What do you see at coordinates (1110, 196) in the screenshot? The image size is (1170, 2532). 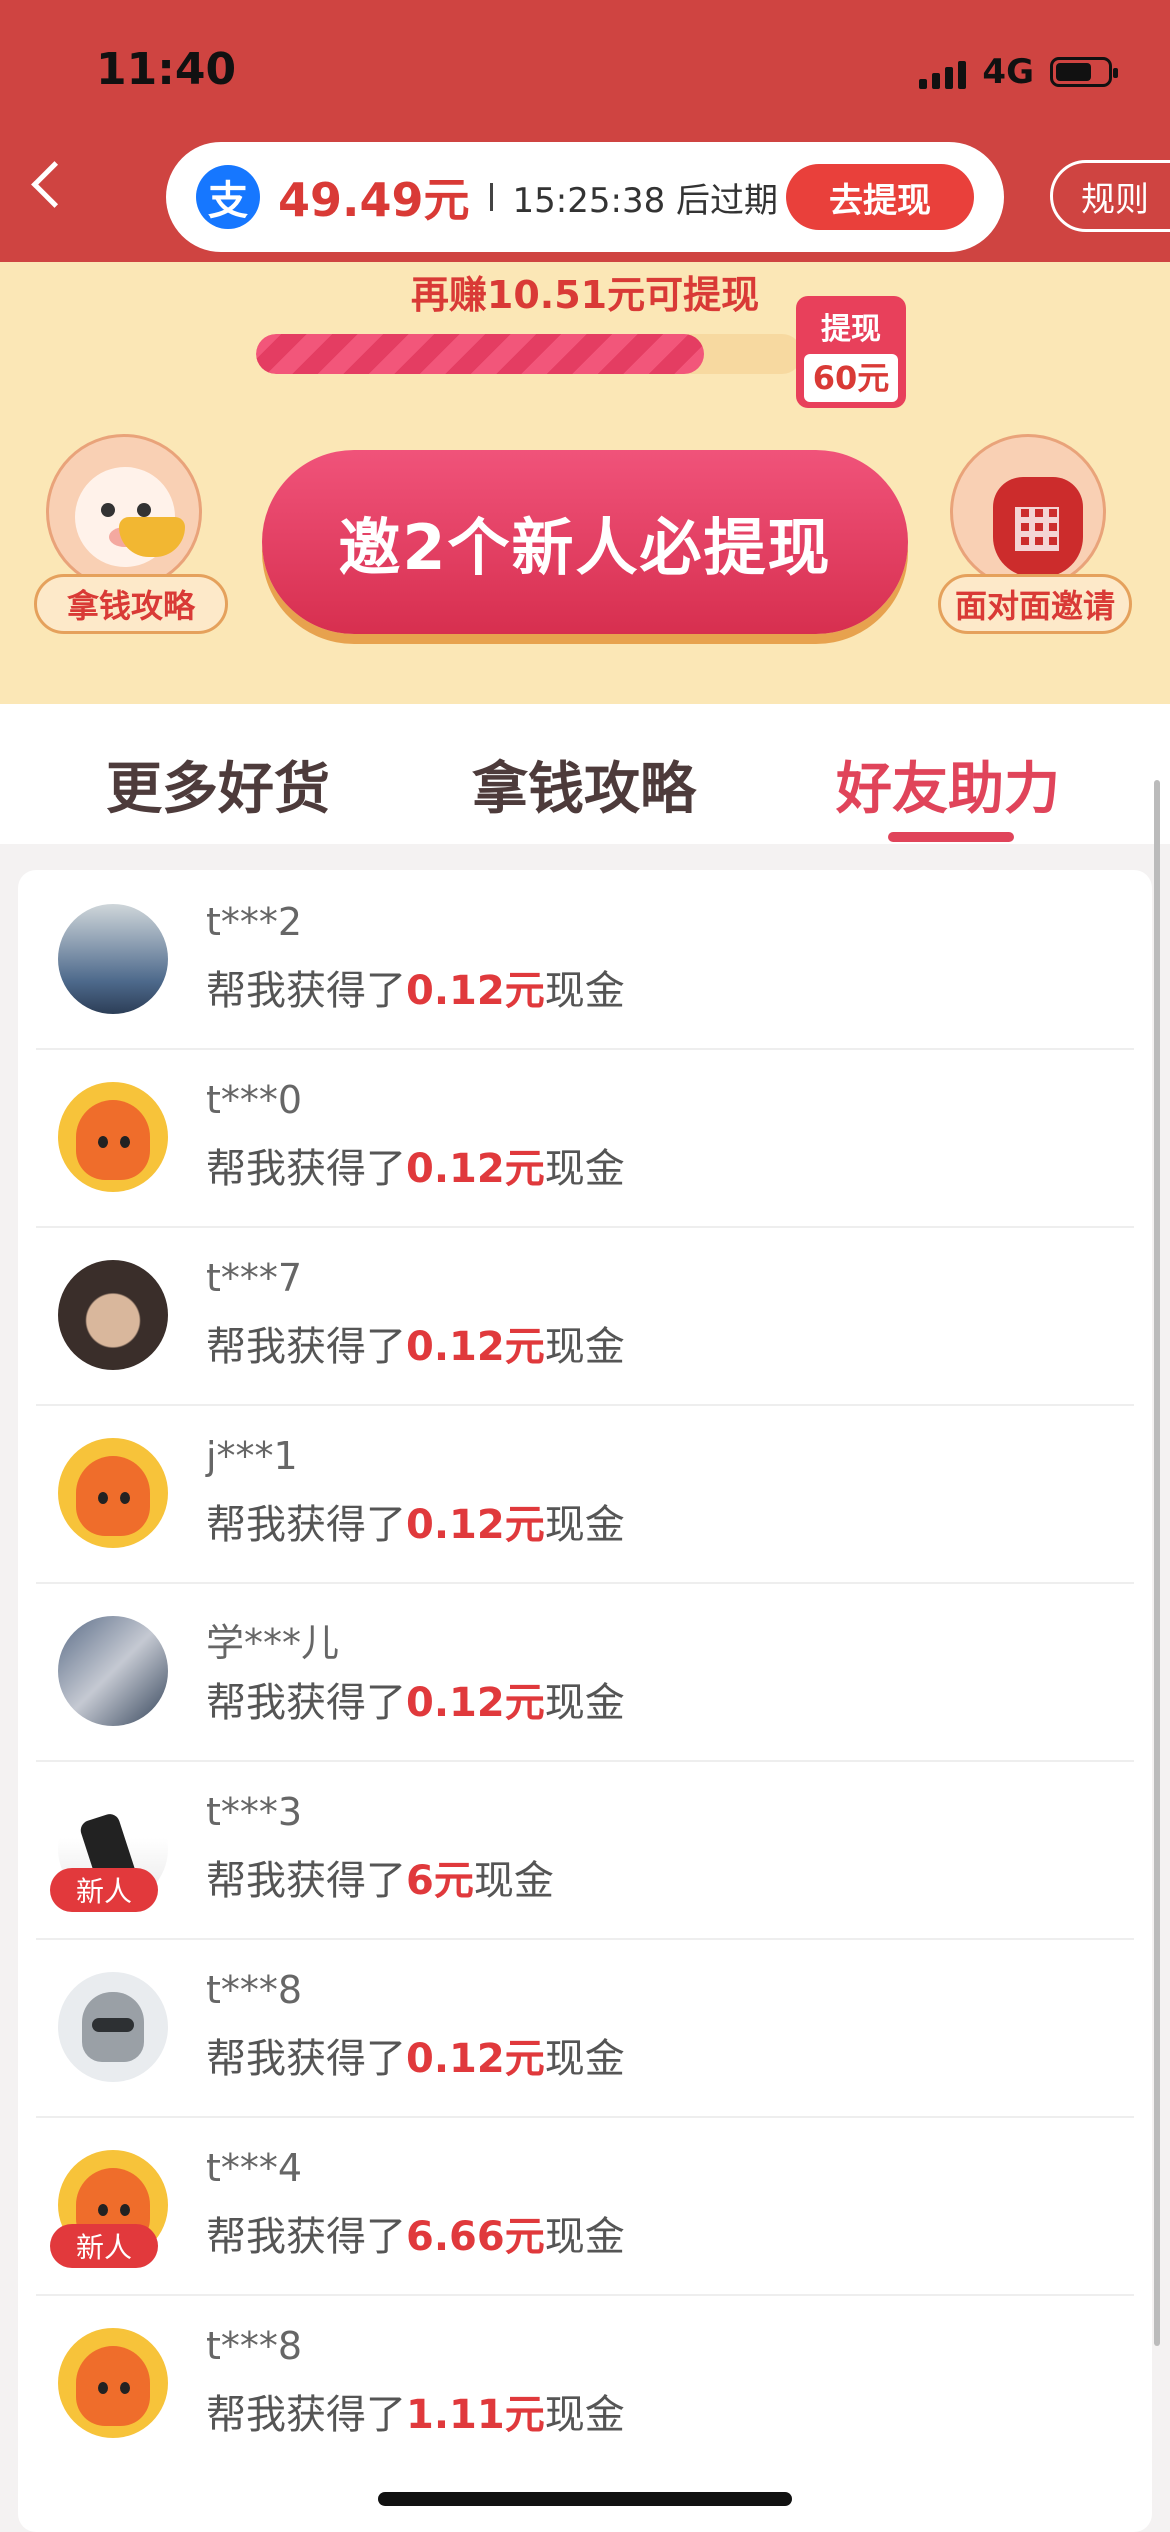 I see `rules-button: 规则` at bounding box center [1110, 196].